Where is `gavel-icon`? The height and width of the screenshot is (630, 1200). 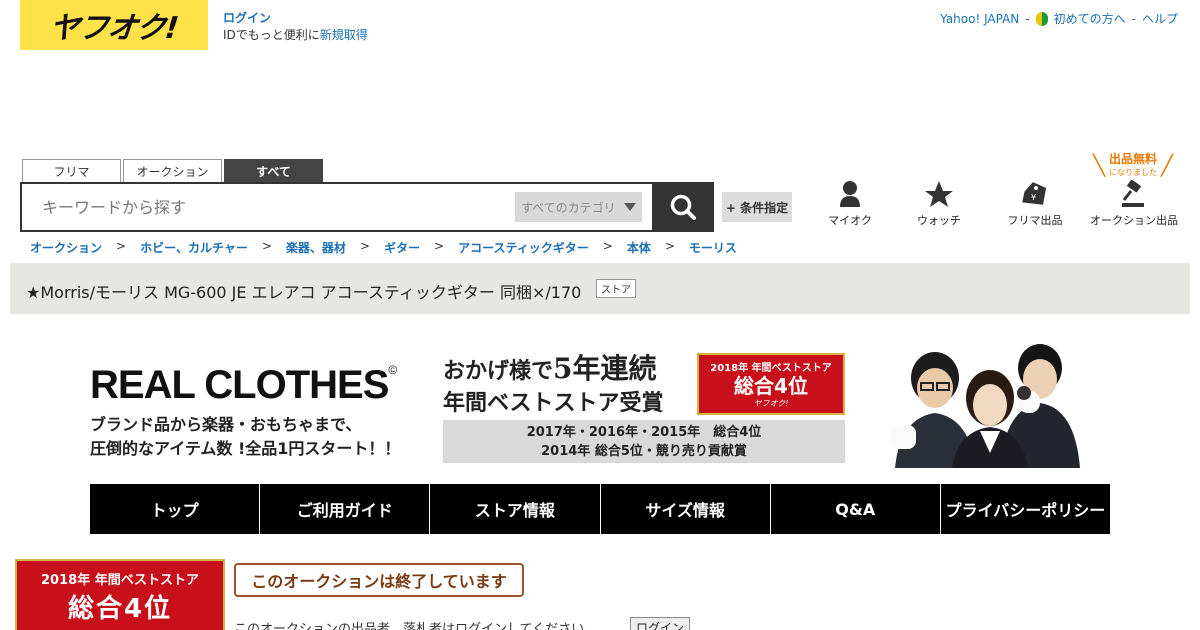 gavel-icon is located at coordinates (1133, 193).